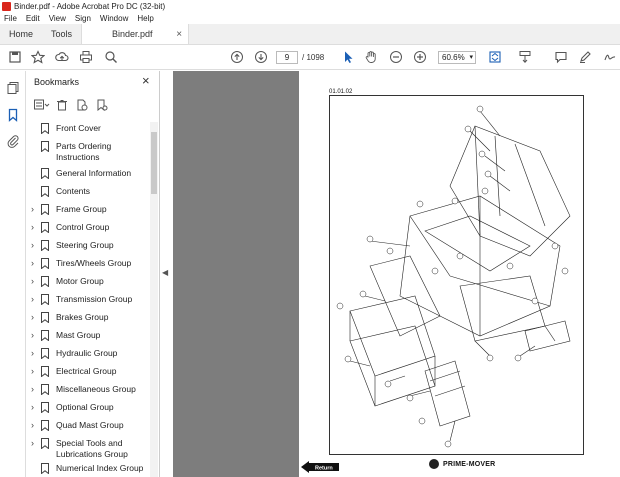 The image size is (620, 477). What do you see at coordinates (85, 407) in the screenshot?
I see `bookmark-label: Optional Group` at bounding box center [85, 407].